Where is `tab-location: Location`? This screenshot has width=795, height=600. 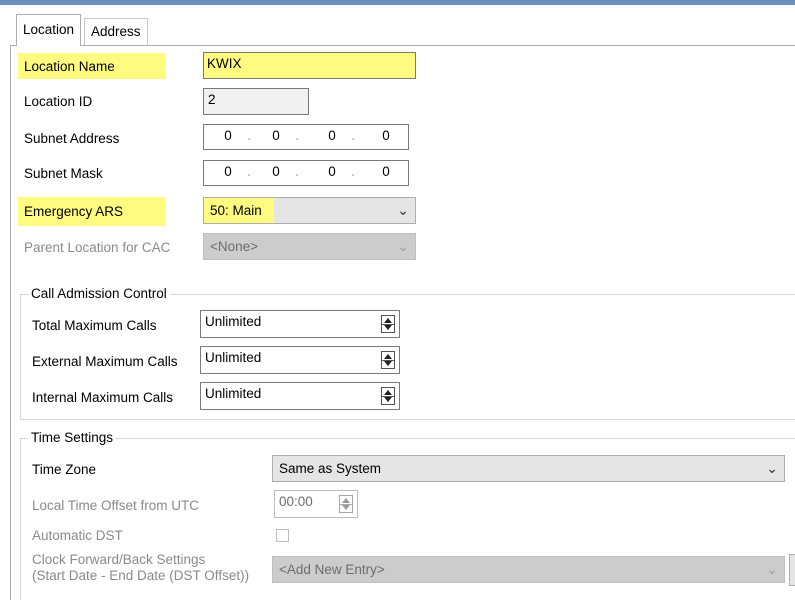
tab-location: Location is located at coordinates (49, 30).